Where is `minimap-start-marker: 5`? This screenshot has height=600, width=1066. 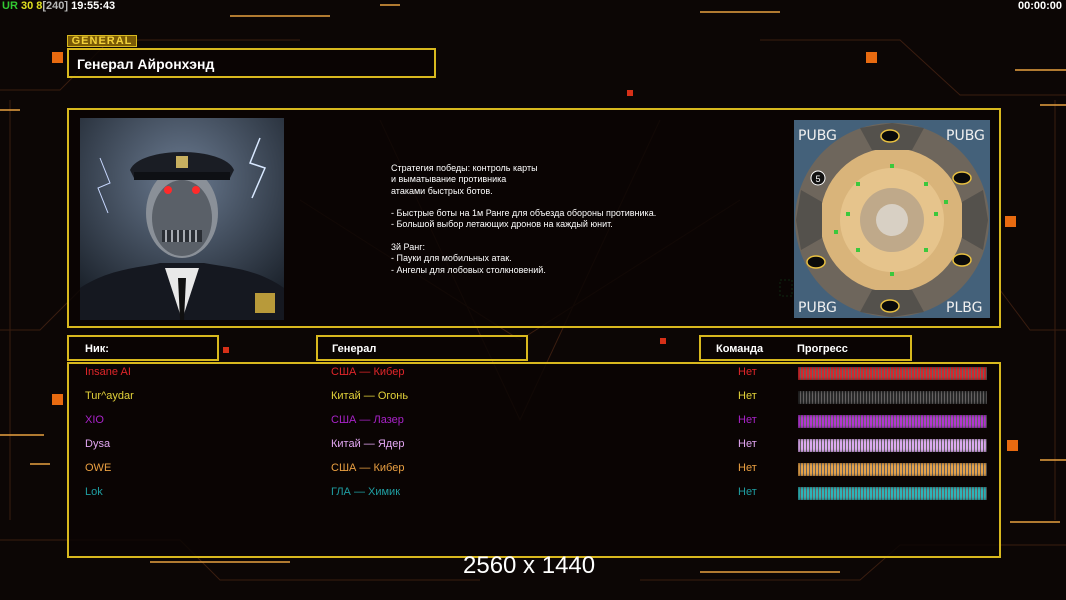
minimap-start-marker: 5 is located at coordinates (817, 179).